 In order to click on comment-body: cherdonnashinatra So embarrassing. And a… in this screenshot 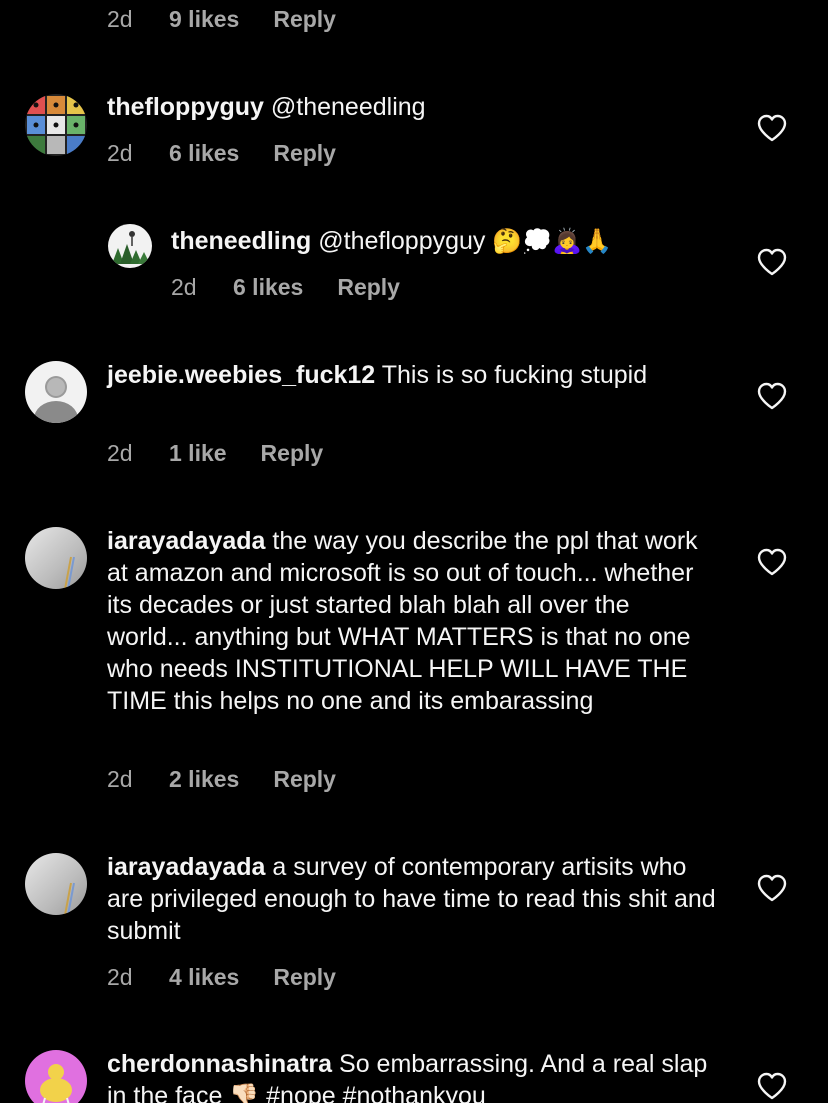, I will do `click(412, 1075)`.